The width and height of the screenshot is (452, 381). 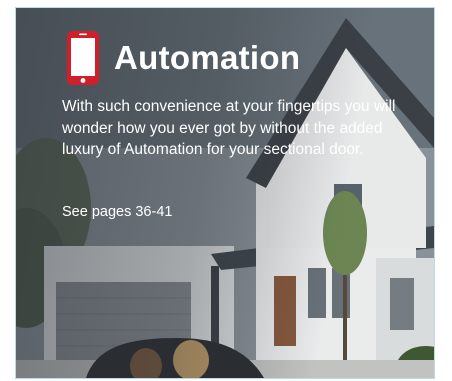 I want to click on panel-header: Automation, so click(x=183, y=58).